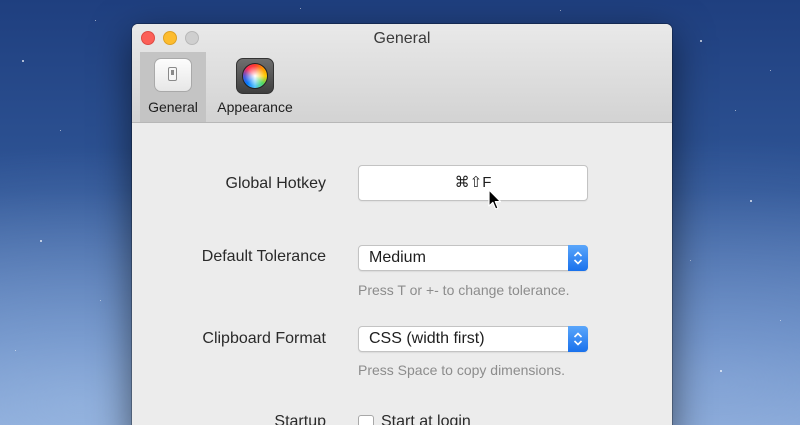 The width and height of the screenshot is (800, 425). Describe the element at coordinates (427, 338) in the screenshot. I see `clipboard-format-value: CSS (width first)` at that location.